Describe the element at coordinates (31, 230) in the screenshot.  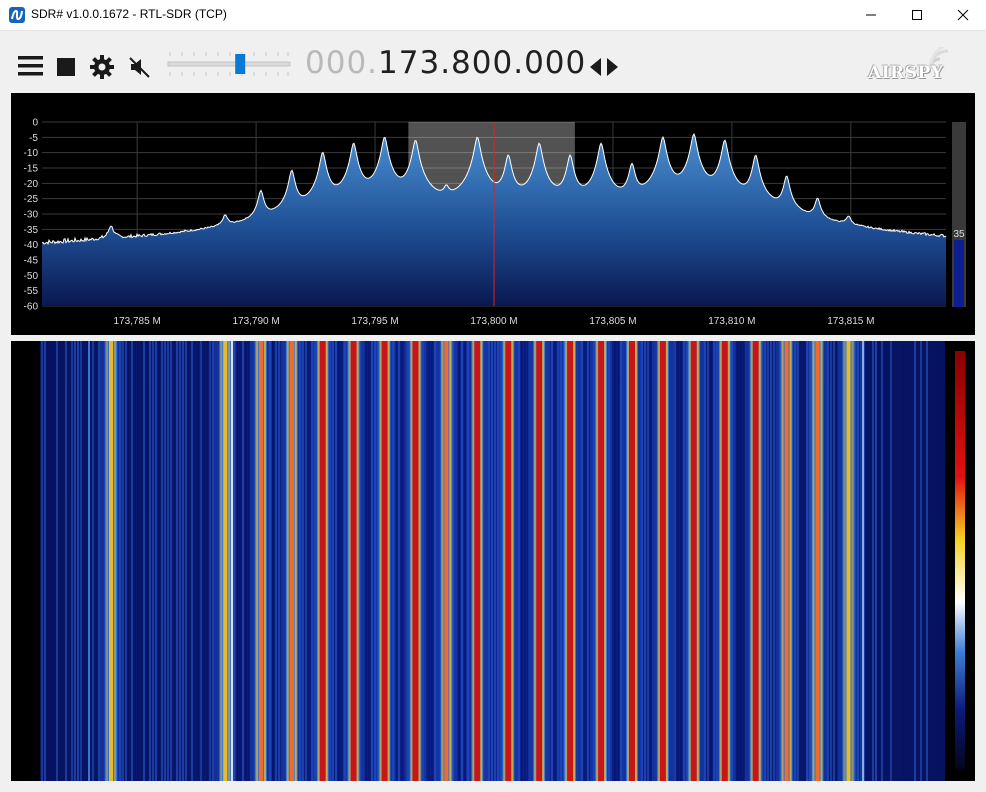
I see `y-tick-label: -35` at that location.